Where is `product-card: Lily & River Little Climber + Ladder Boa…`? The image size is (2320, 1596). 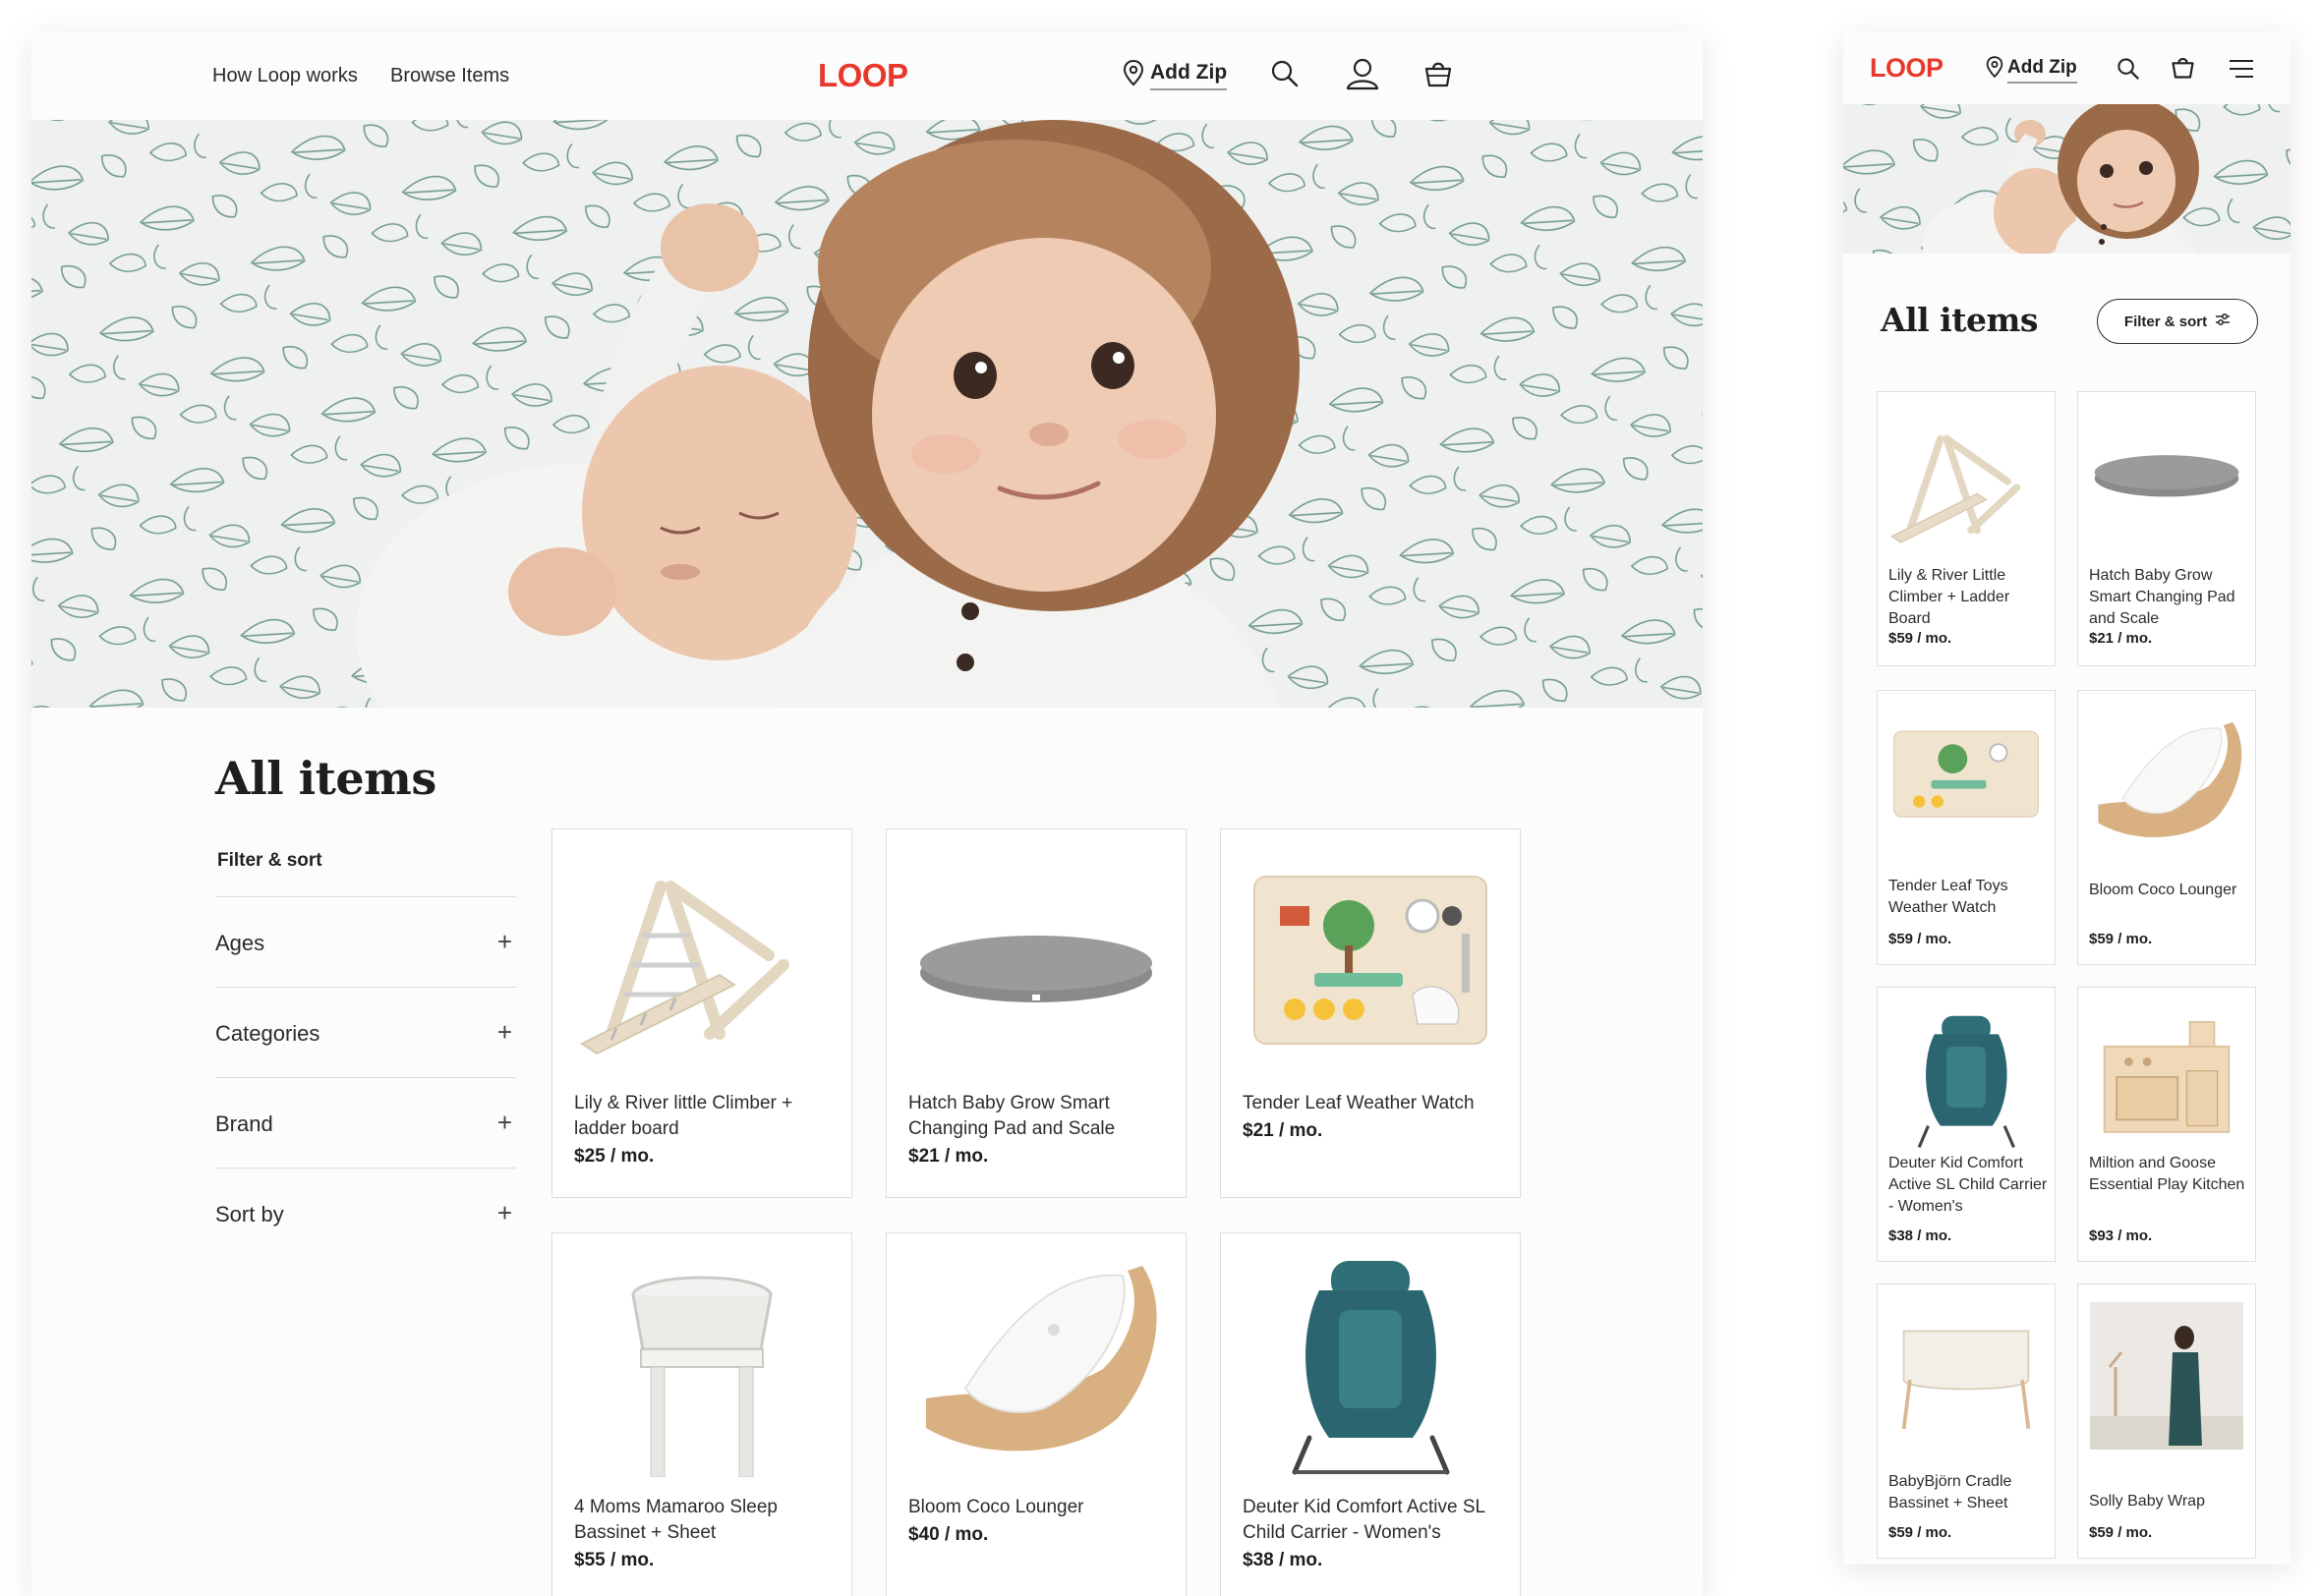 product-card: Lily & River Little Climber + Ladder Boa… is located at coordinates (1966, 528).